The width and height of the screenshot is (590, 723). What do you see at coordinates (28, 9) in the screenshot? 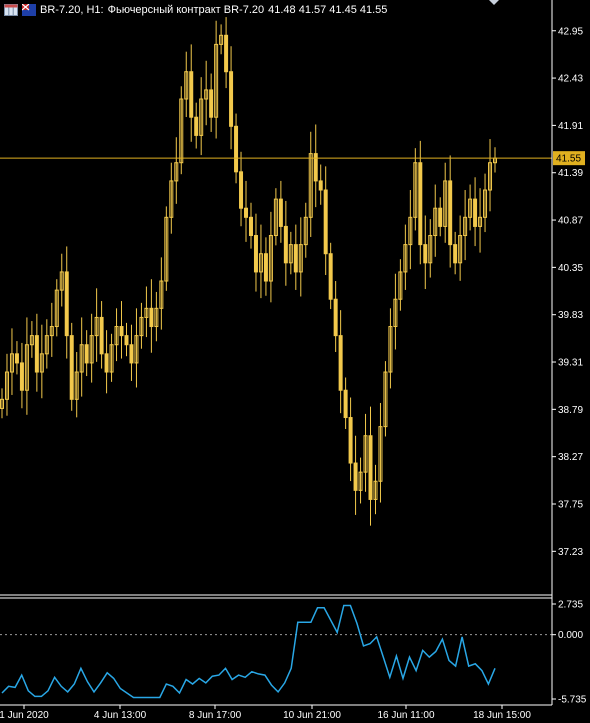
I see `flag-icon` at bounding box center [28, 9].